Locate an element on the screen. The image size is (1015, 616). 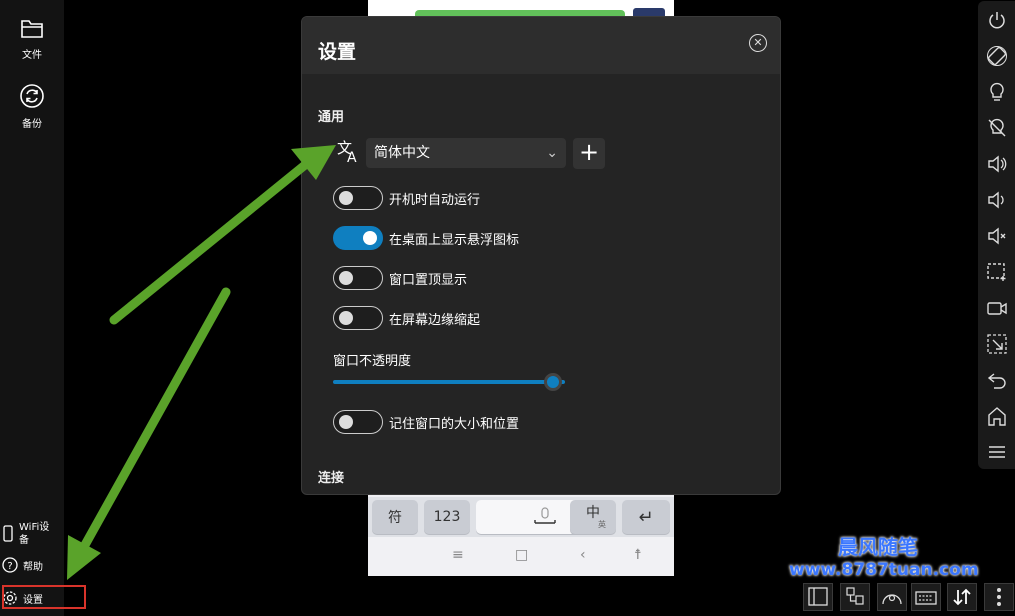
arrow-to-settings is located at coordinates (149, 433).